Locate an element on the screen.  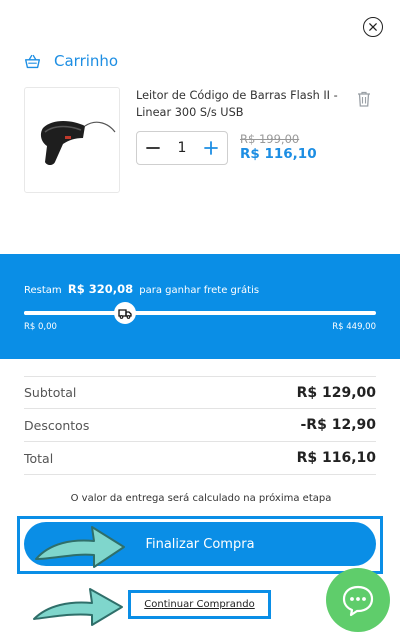
decrease-quantity-button is located at coordinates (153, 148).